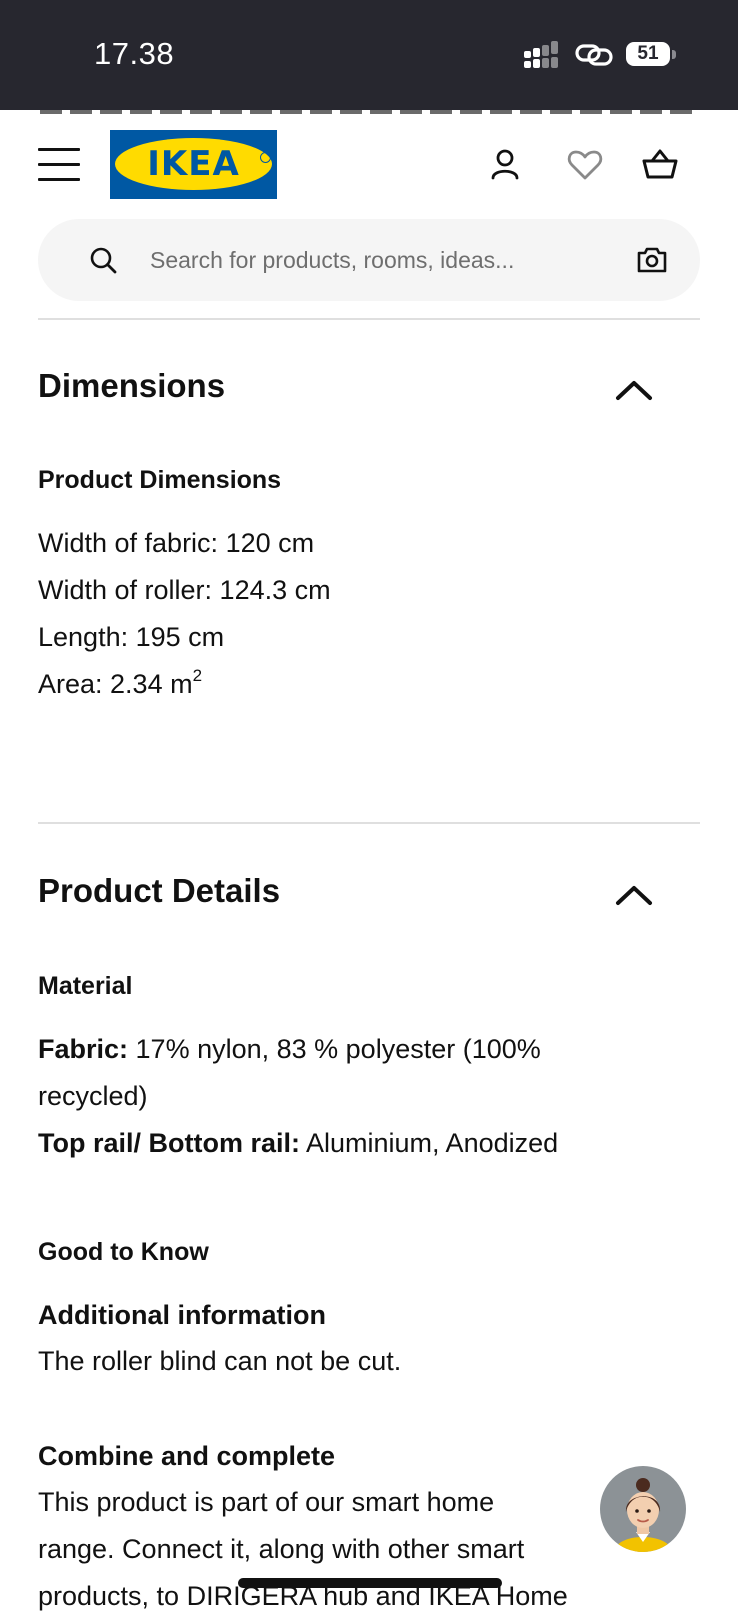 The width and height of the screenshot is (738, 1620). What do you see at coordinates (429, 1143) in the screenshot?
I see `rail-value: Aluminium, Anodized` at bounding box center [429, 1143].